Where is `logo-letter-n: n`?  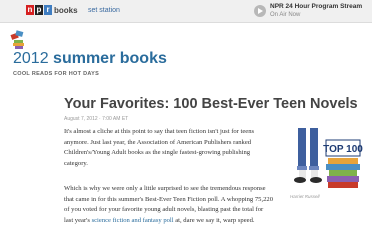
logo-letter-n: n is located at coordinates (30, 10).